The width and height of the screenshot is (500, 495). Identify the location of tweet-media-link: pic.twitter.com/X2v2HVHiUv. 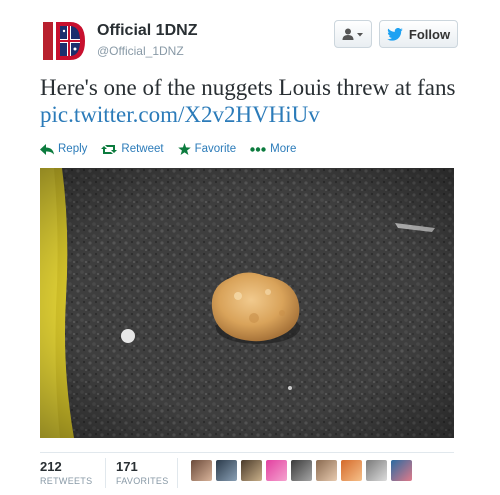
(180, 114).